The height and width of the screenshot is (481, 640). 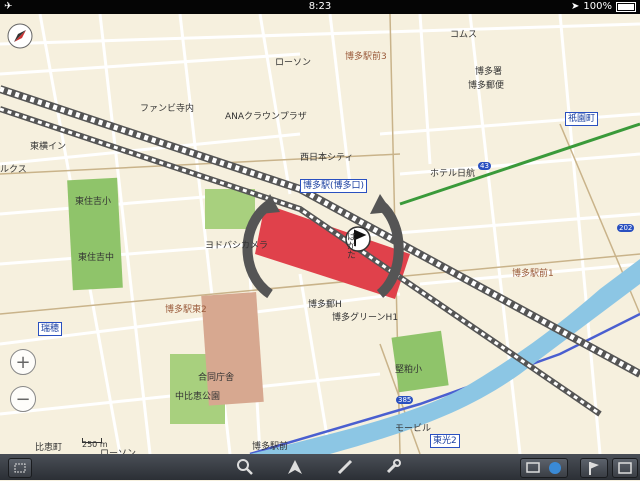 I want to click on map-label: 博多グリーンH1, so click(x=365, y=318).